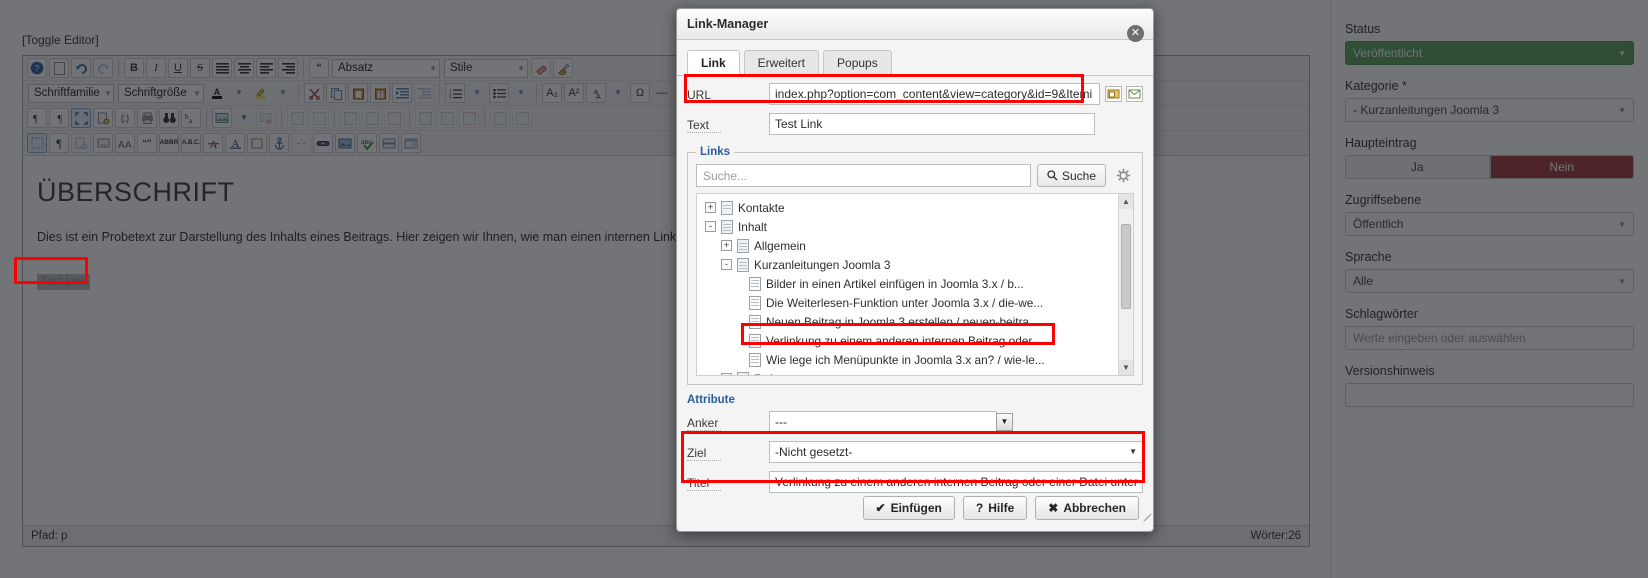 The image size is (1648, 578). What do you see at coordinates (1126, 201) in the screenshot?
I see `scroll-up-icon: ▲` at bounding box center [1126, 201].